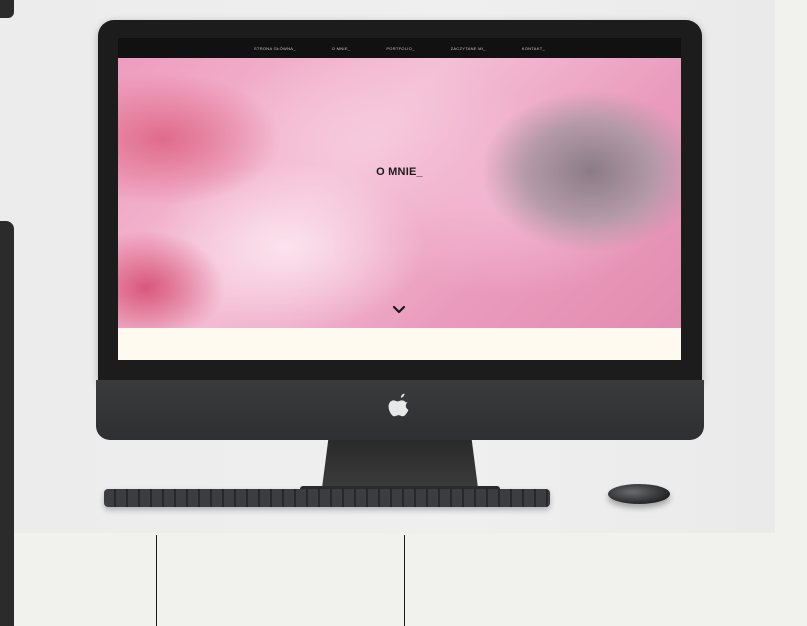 Image resolution: width=807 pixels, height=626 pixels. Describe the element at coordinates (399, 310) in the screenshot. I see `chevron-down-icon` at that location.